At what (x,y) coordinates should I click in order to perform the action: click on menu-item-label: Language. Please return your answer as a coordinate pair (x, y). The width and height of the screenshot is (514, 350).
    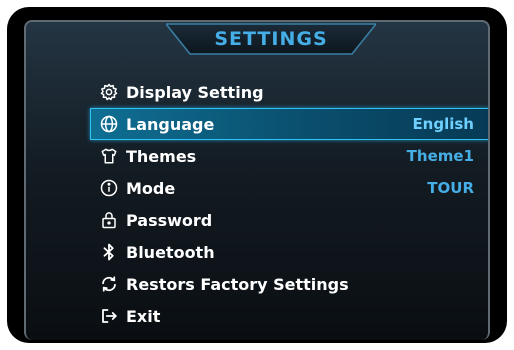
    Looking at the image, I should click on (170, 124).